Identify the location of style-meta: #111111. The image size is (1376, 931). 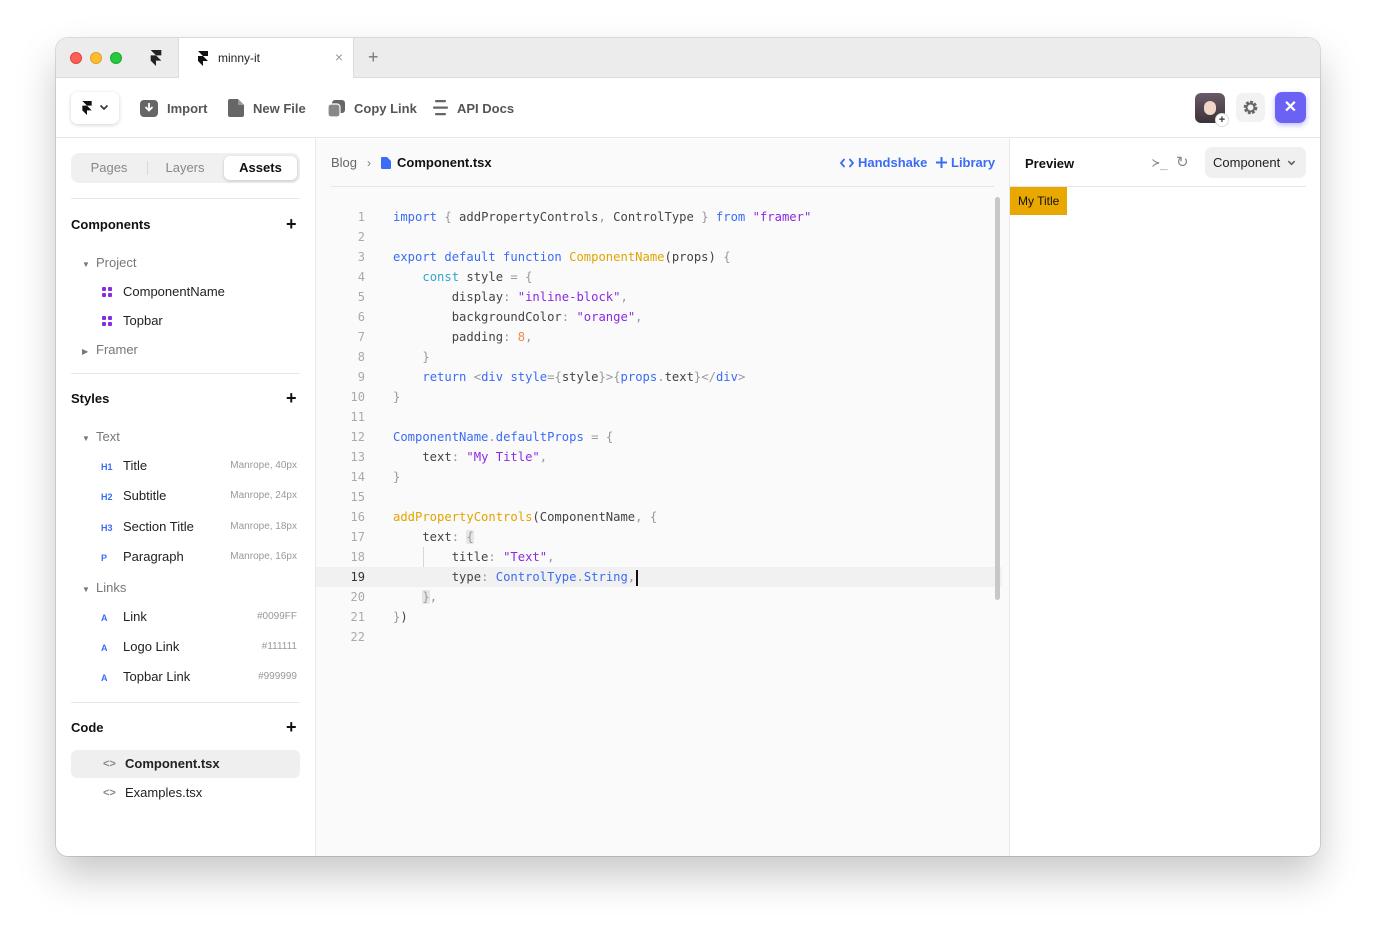
(279, 646).